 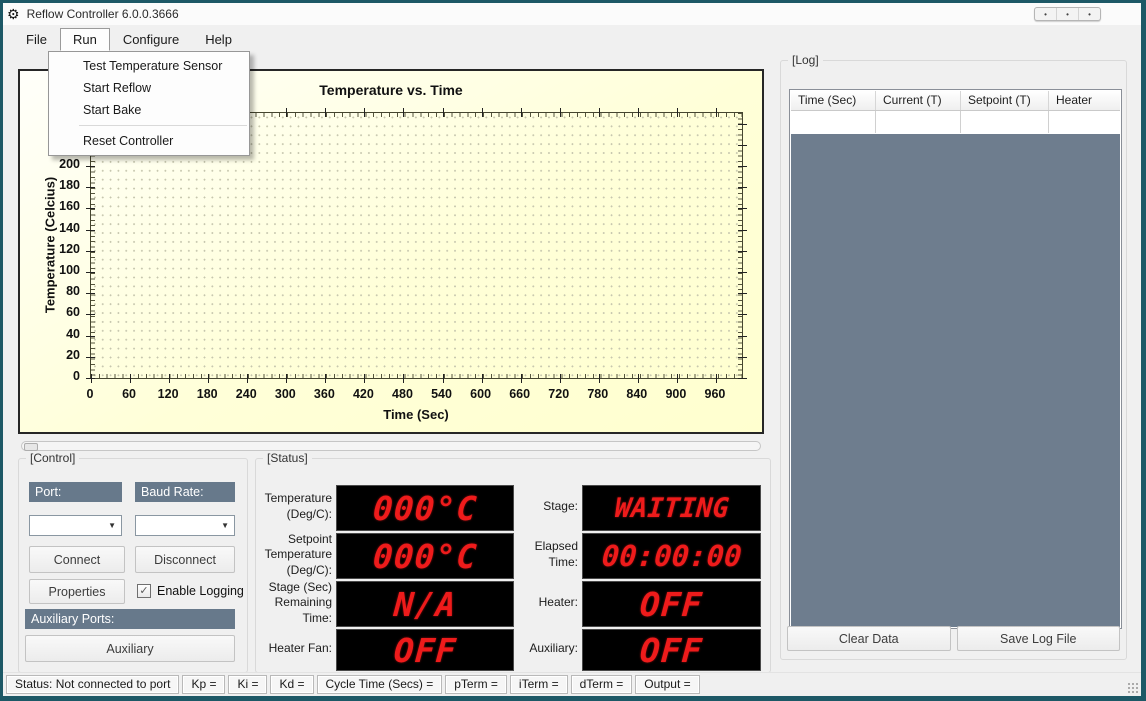 What do you see at coordinates (671, 556) in the screenshot?
I see `elapsed-time-value: 00:00:00` at bounding box center [671, 556].